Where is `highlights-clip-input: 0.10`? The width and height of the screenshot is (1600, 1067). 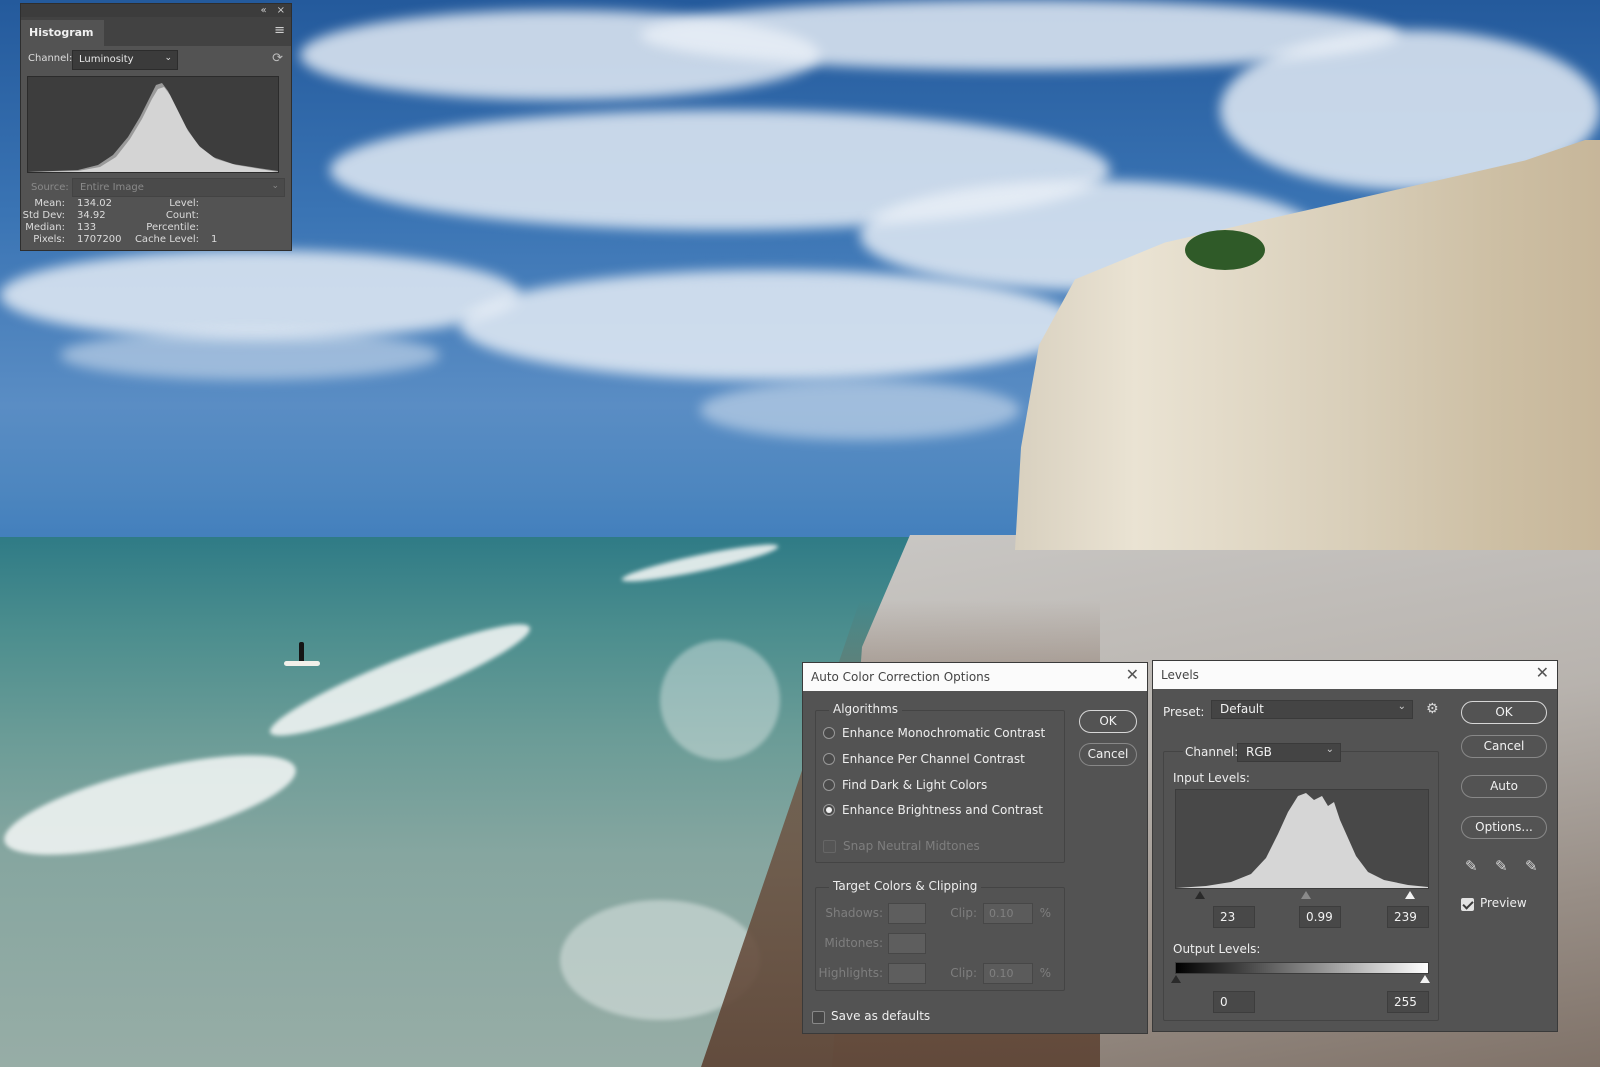 highlights-clip-input: 0.10 is located at coordinates (1008, 973).